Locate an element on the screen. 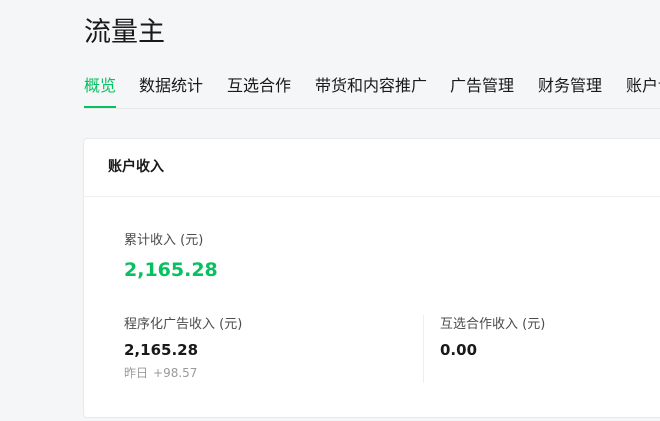 The width and height of the screenshot is (660, 421). card-title: 账户收入 is located at coordinates (136, 167).